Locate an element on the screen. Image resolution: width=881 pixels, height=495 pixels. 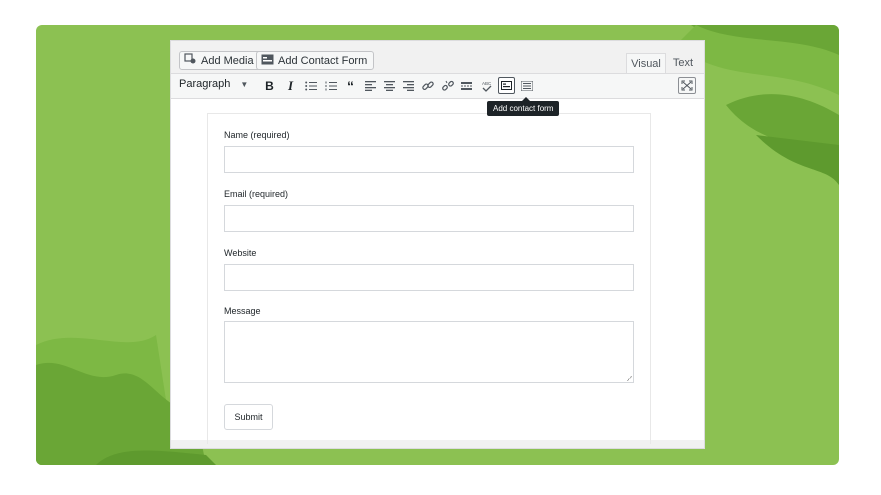
spellcheck-icon: ABC is located at coordinates (486, 85).